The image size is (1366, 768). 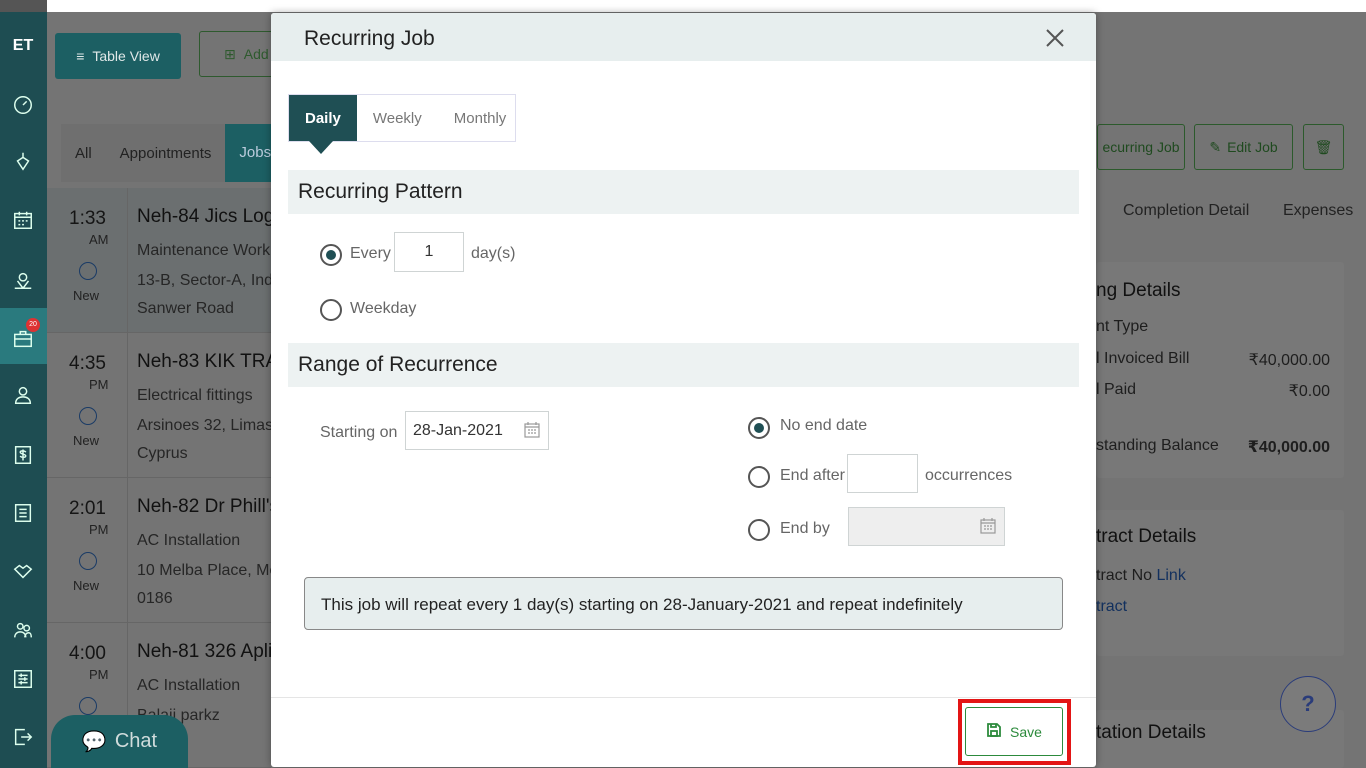 What do you see at coordinates (1138, 290) in the screenshot?
I see `billing-title: ng Details` at bounding box center [1138, 290].